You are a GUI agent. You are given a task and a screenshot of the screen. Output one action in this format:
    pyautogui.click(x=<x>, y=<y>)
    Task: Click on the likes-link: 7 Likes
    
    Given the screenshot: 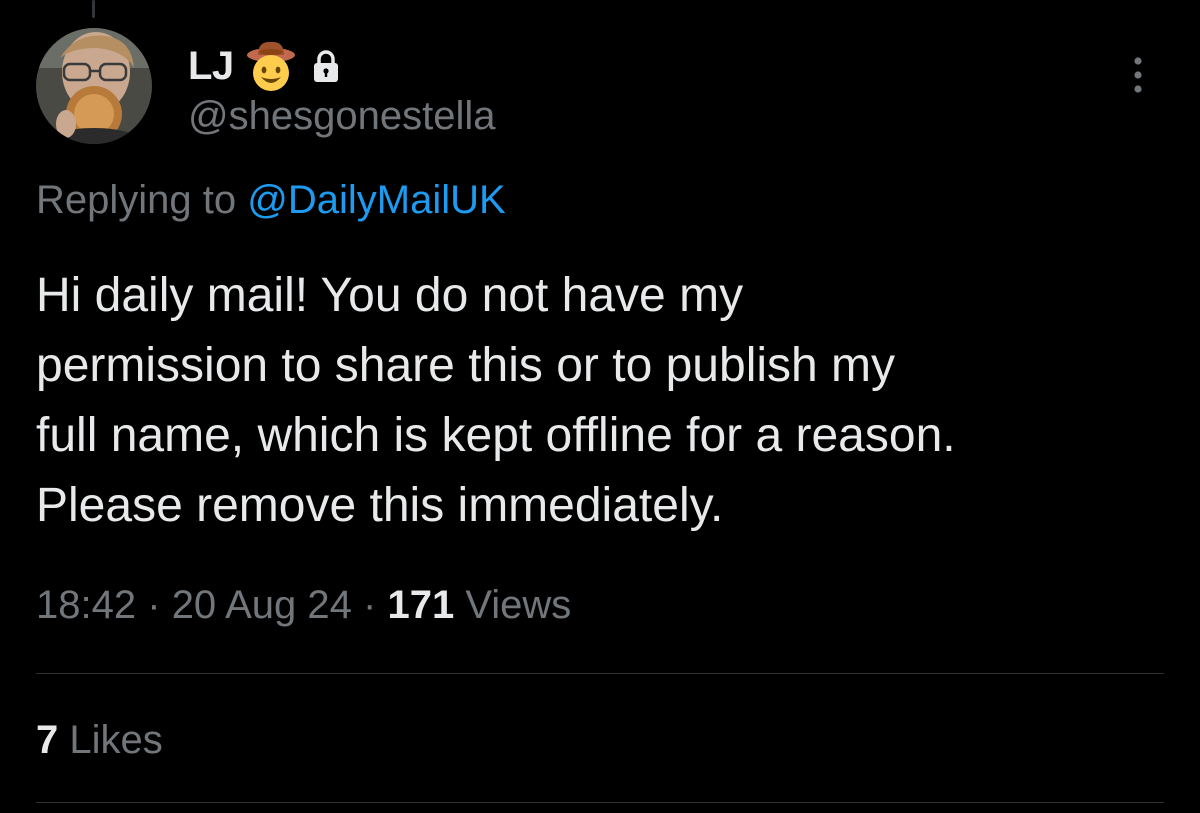 What is the action you would take?
    pyautogui.click(x=99, y=740)
    